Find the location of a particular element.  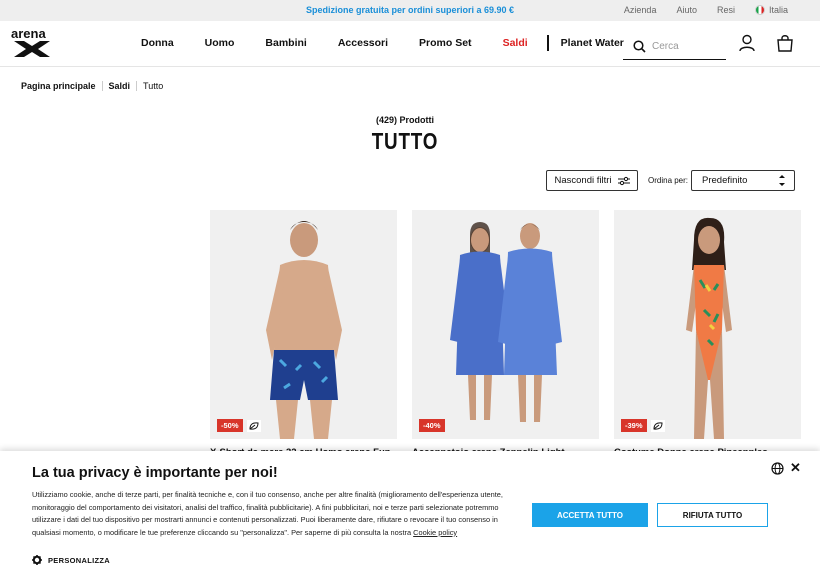

nav-divider is located at coordinates (547, 43).